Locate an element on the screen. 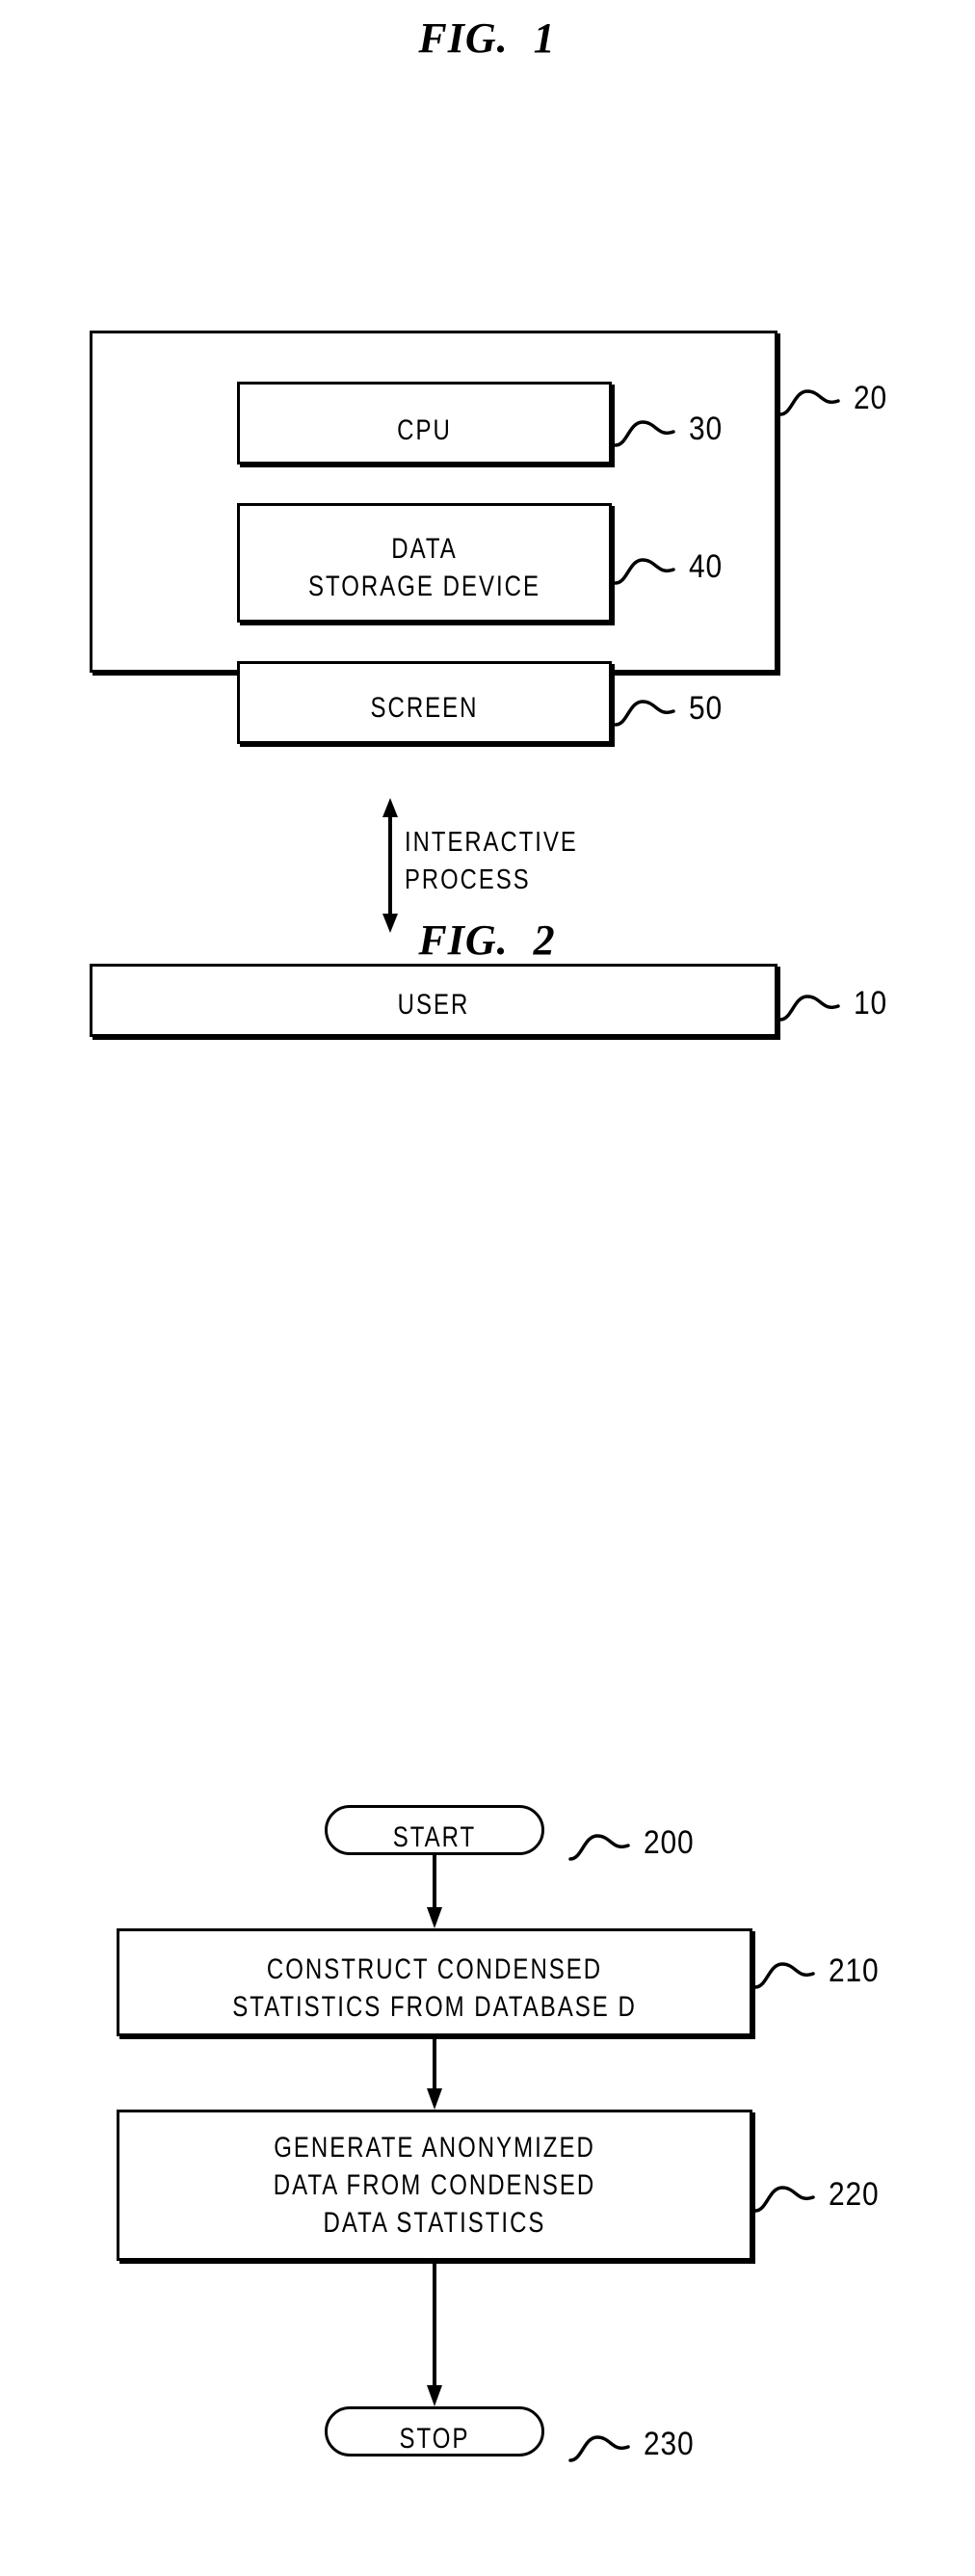  screen-box: SCREEN is located at coordinates (424, 702).